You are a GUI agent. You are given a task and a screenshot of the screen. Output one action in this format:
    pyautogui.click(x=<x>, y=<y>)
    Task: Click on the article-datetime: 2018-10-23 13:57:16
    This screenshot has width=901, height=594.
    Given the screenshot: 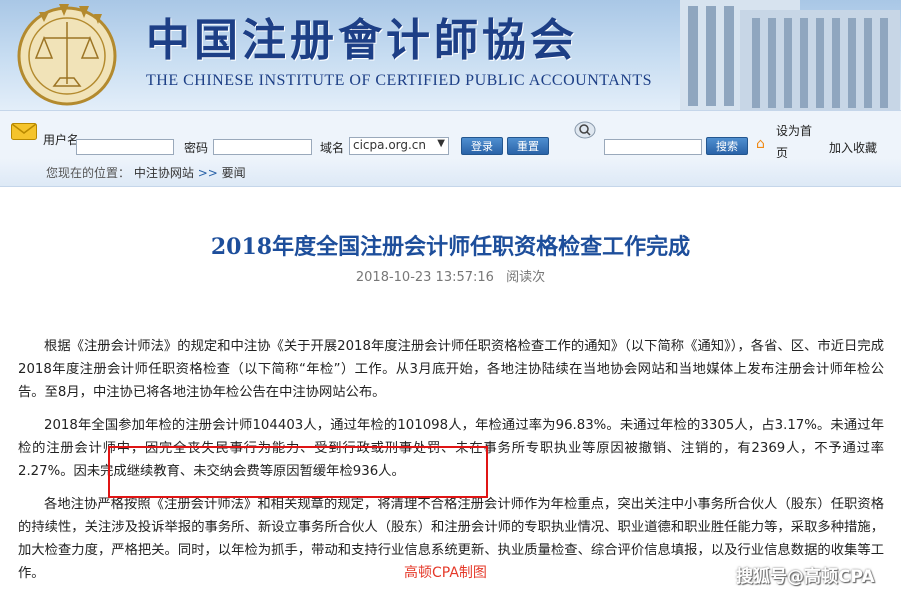 What is the action you would take?
    pyautogui.click(x=424, y=277)
    